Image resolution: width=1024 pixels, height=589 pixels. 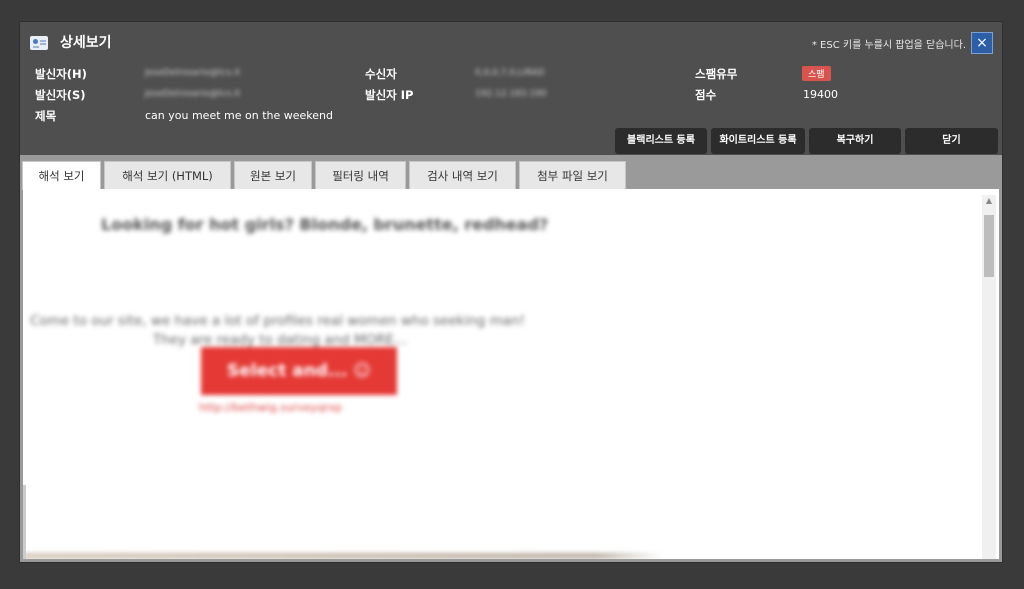 I want to click on tab-filtering: 필터링 내역, so click(x=360, y=175).